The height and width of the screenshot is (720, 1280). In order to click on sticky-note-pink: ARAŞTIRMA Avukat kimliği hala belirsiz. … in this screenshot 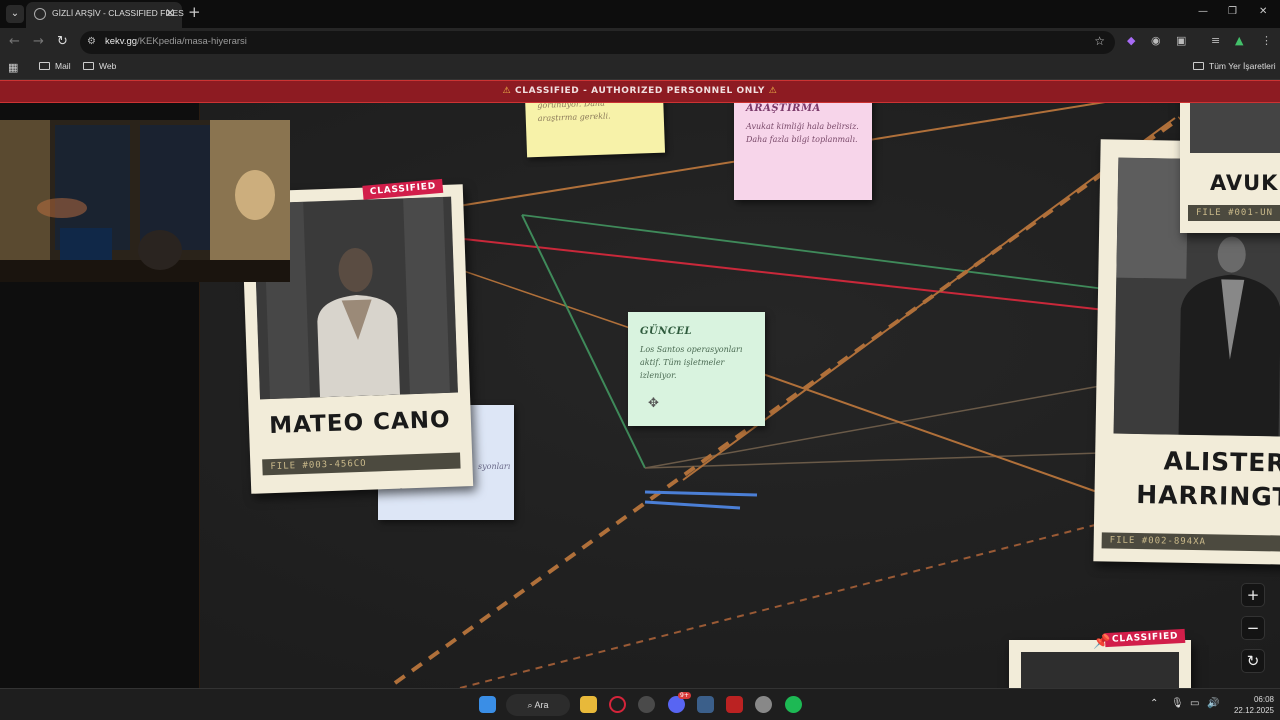, I will do `click(803, 151)`.